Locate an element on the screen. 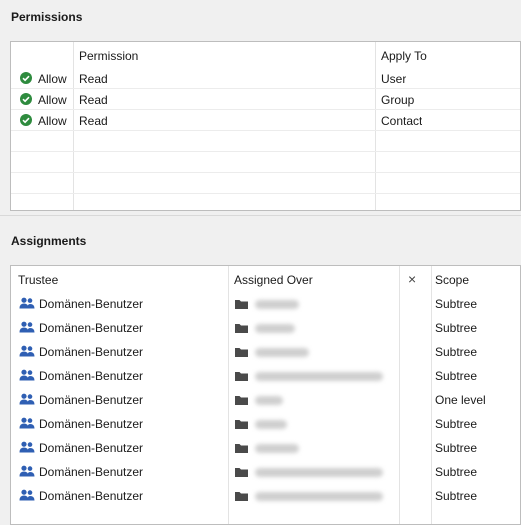 This screenshot has width=521, height=525. column-header-apply-to: Apply To is located at coordinates (404, 56).